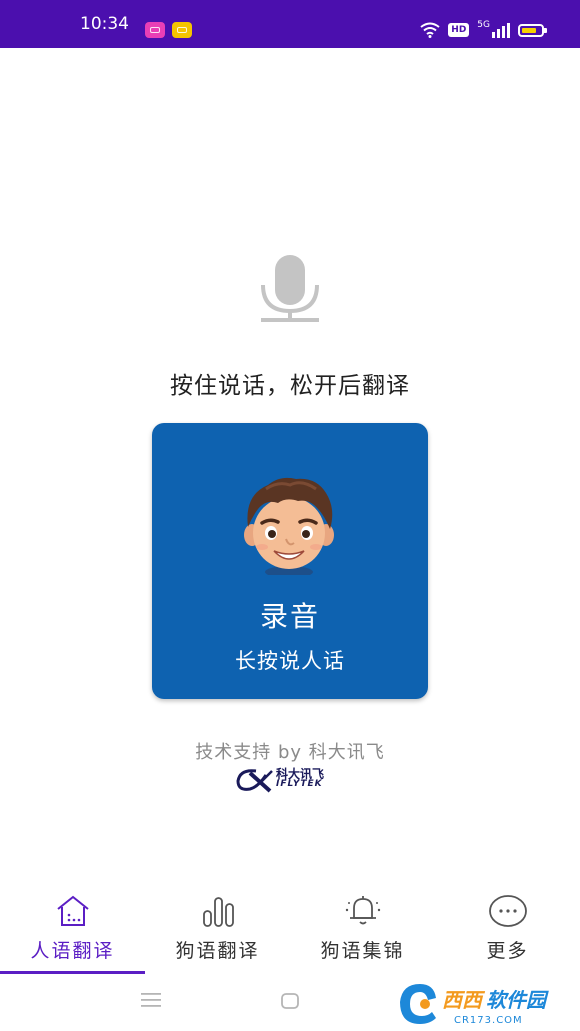 The image size is (580, 1031). I want to click on record-title: 录音, so click(289, 616).